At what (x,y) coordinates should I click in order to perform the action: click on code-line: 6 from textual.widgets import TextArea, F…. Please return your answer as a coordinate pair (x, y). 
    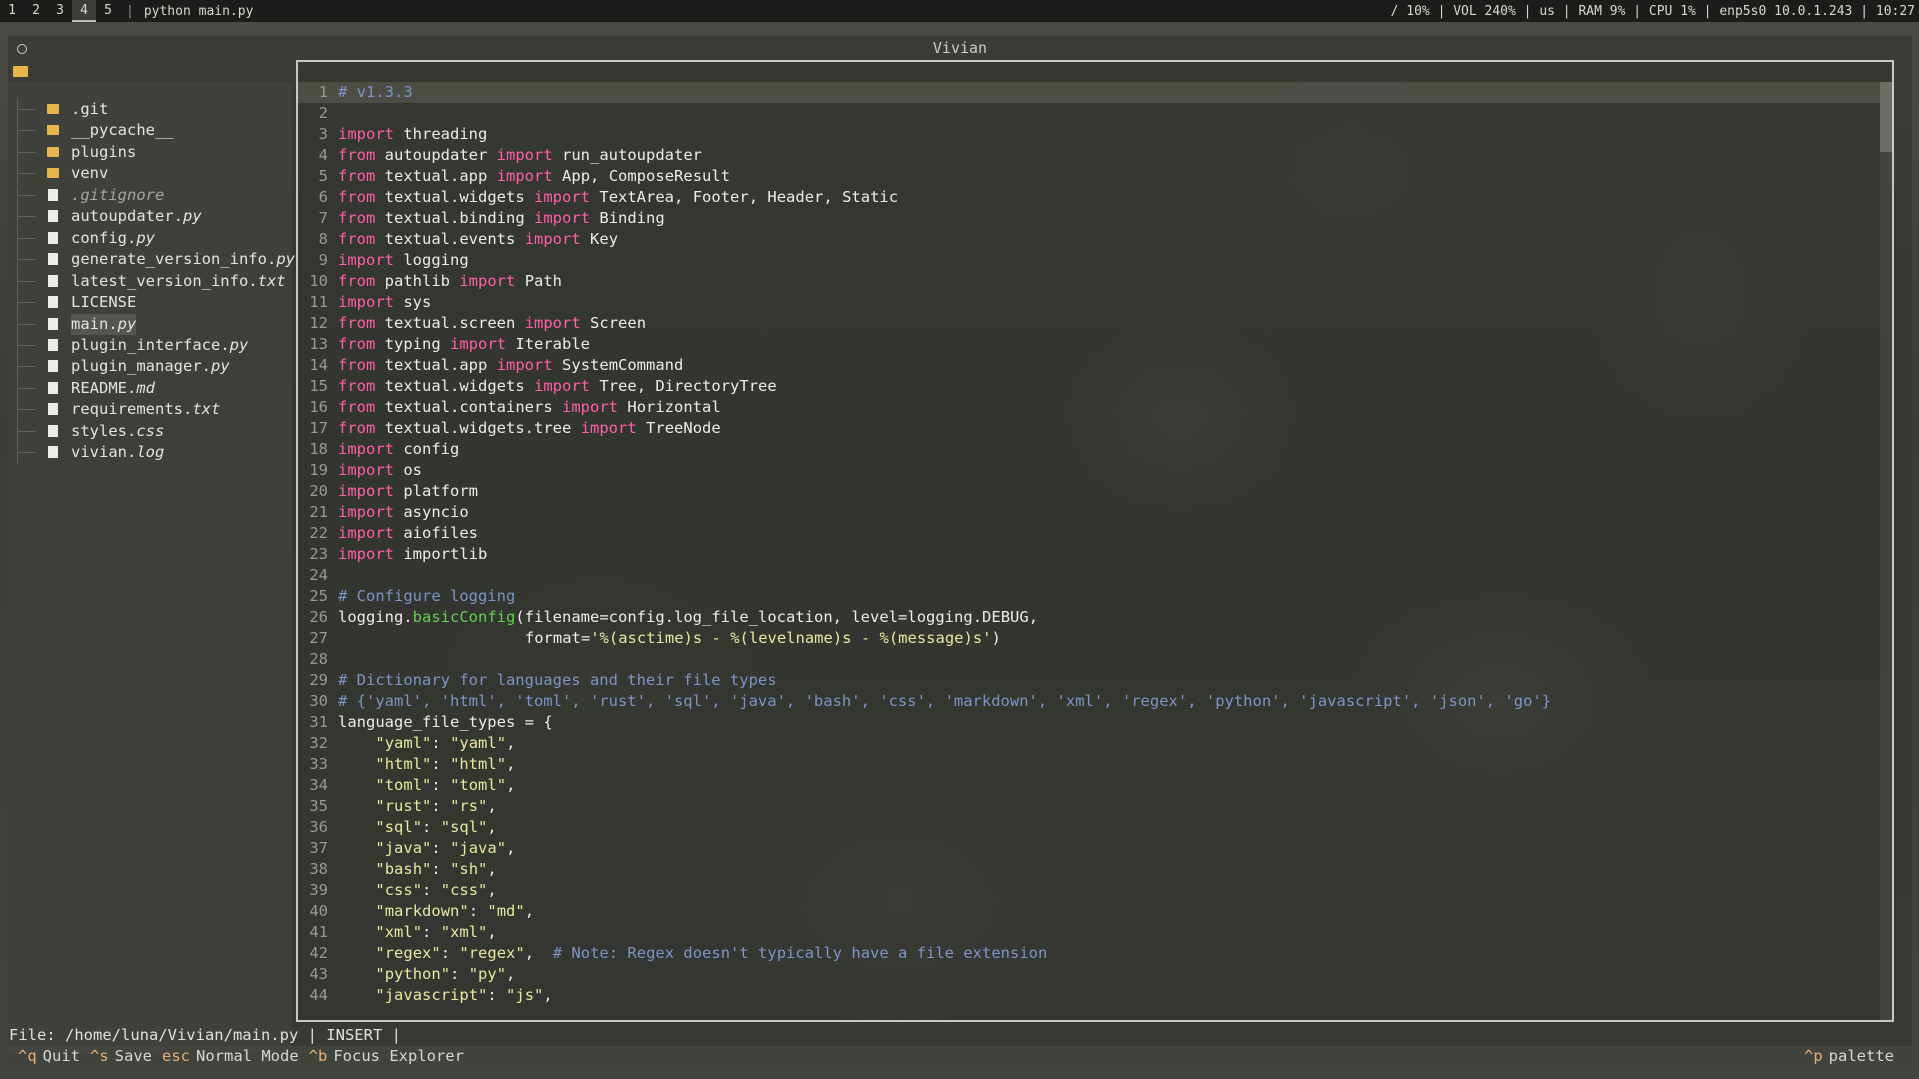
    Looking at the image, I should click on (1089, 197).